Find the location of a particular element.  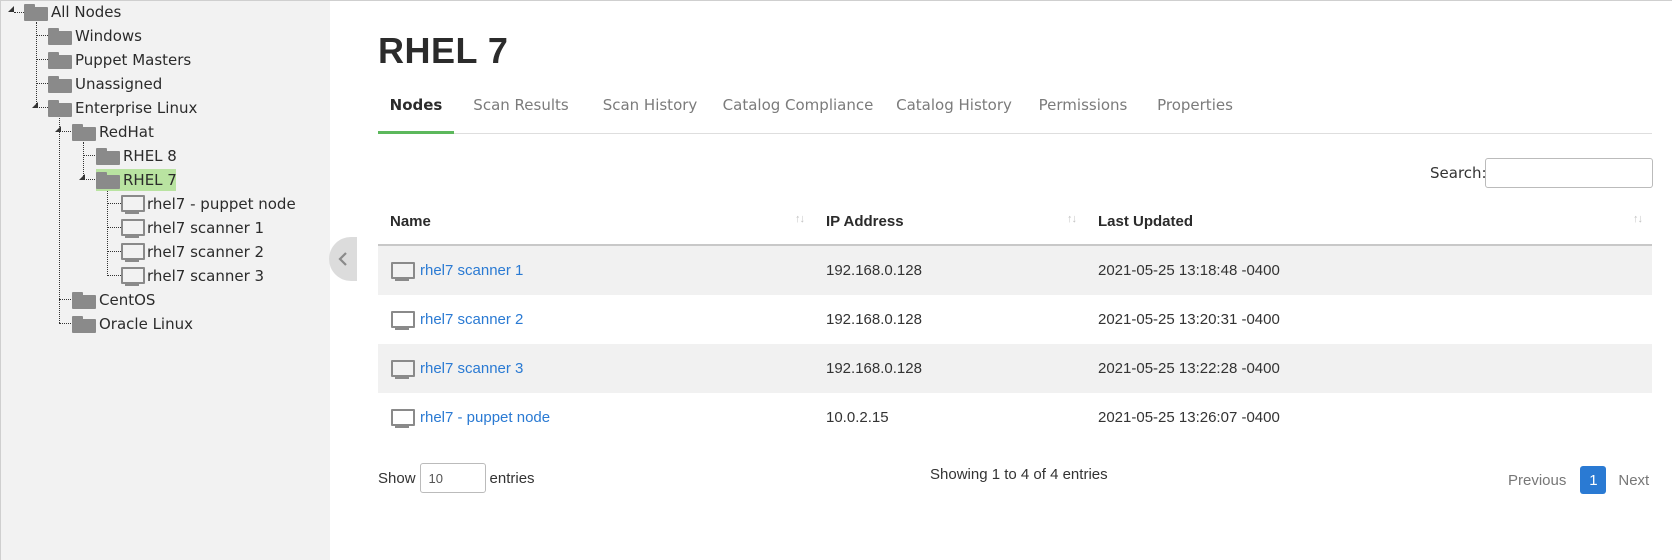

search-input is located at coordinates (1569, 173).